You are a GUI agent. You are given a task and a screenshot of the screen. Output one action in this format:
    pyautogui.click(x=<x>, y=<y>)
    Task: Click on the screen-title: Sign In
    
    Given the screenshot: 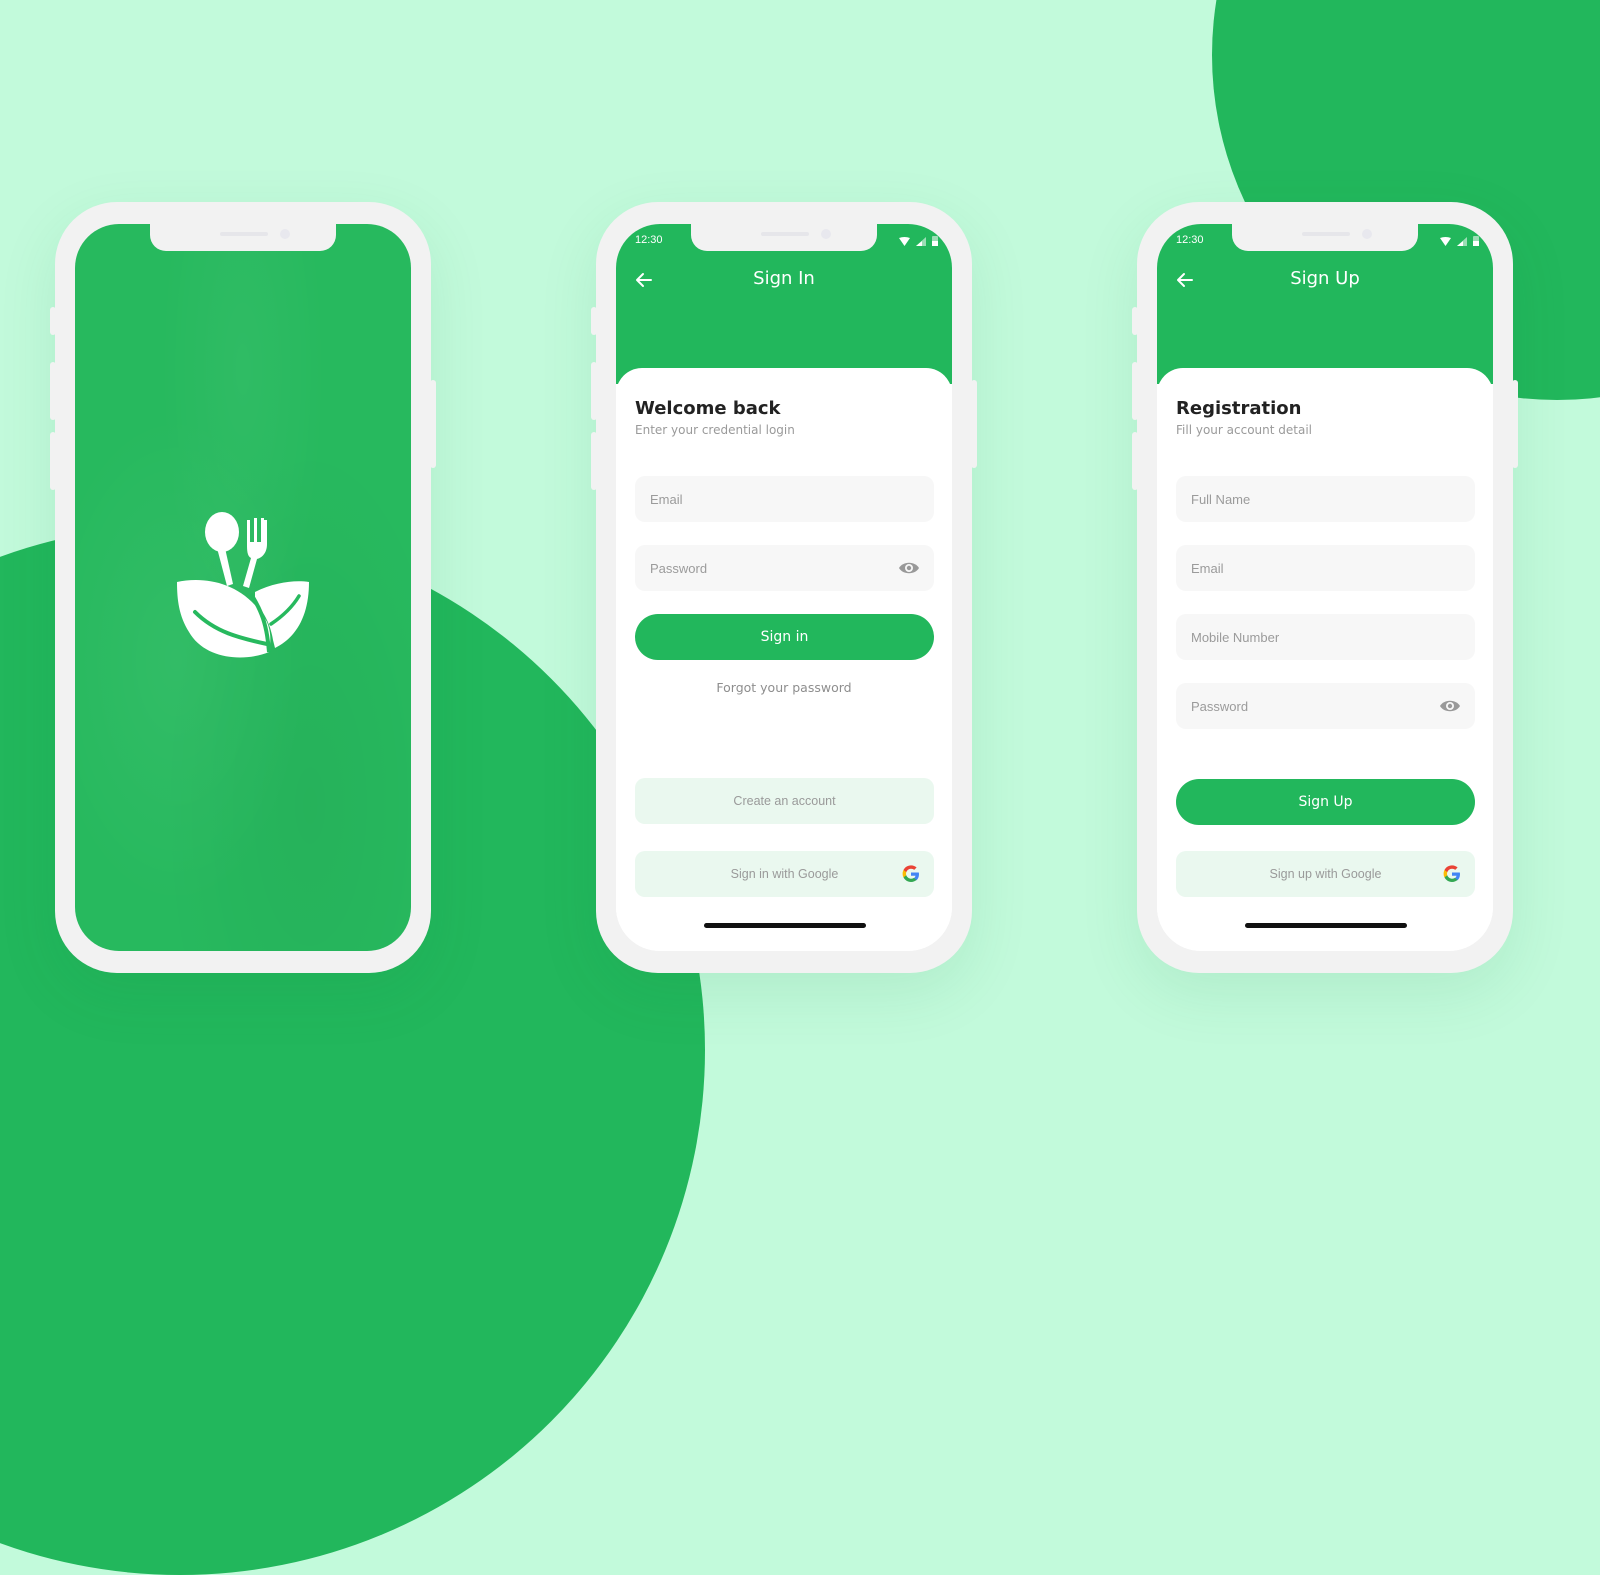 What is the action you would take?
    pyautogui.click(x=784, y=278)
    